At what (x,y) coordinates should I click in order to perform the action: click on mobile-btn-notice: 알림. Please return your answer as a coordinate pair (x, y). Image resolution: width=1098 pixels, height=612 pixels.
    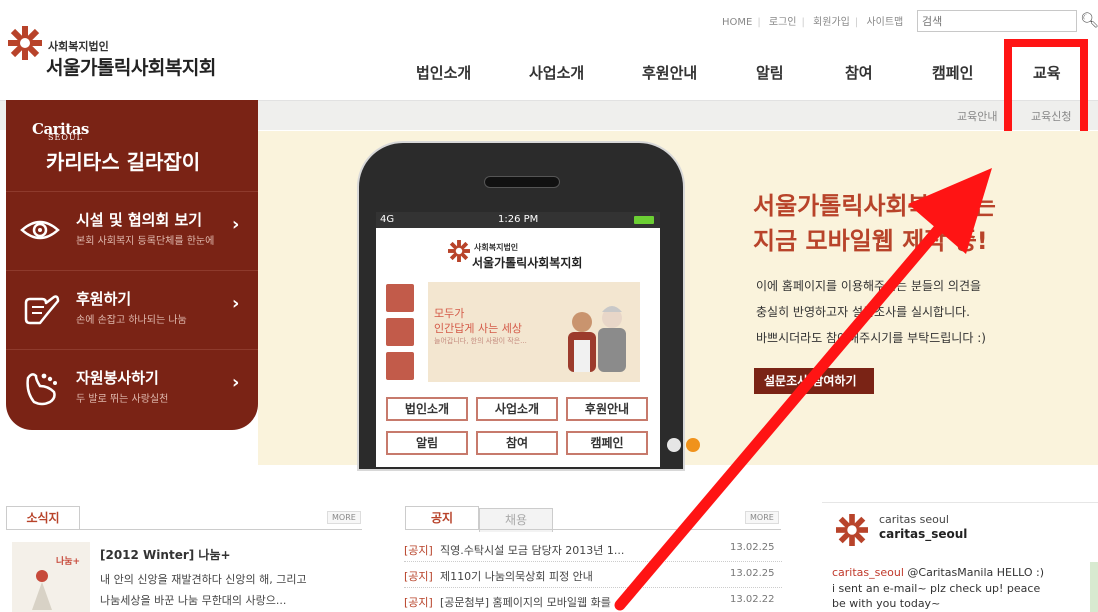
    Looking at the image, I should click on (427, 443).